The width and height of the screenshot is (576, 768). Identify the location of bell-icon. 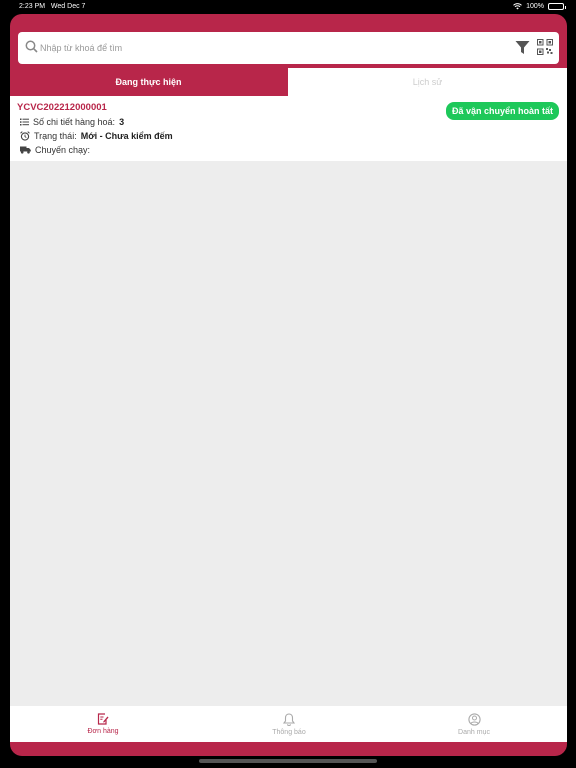
(289, 719).